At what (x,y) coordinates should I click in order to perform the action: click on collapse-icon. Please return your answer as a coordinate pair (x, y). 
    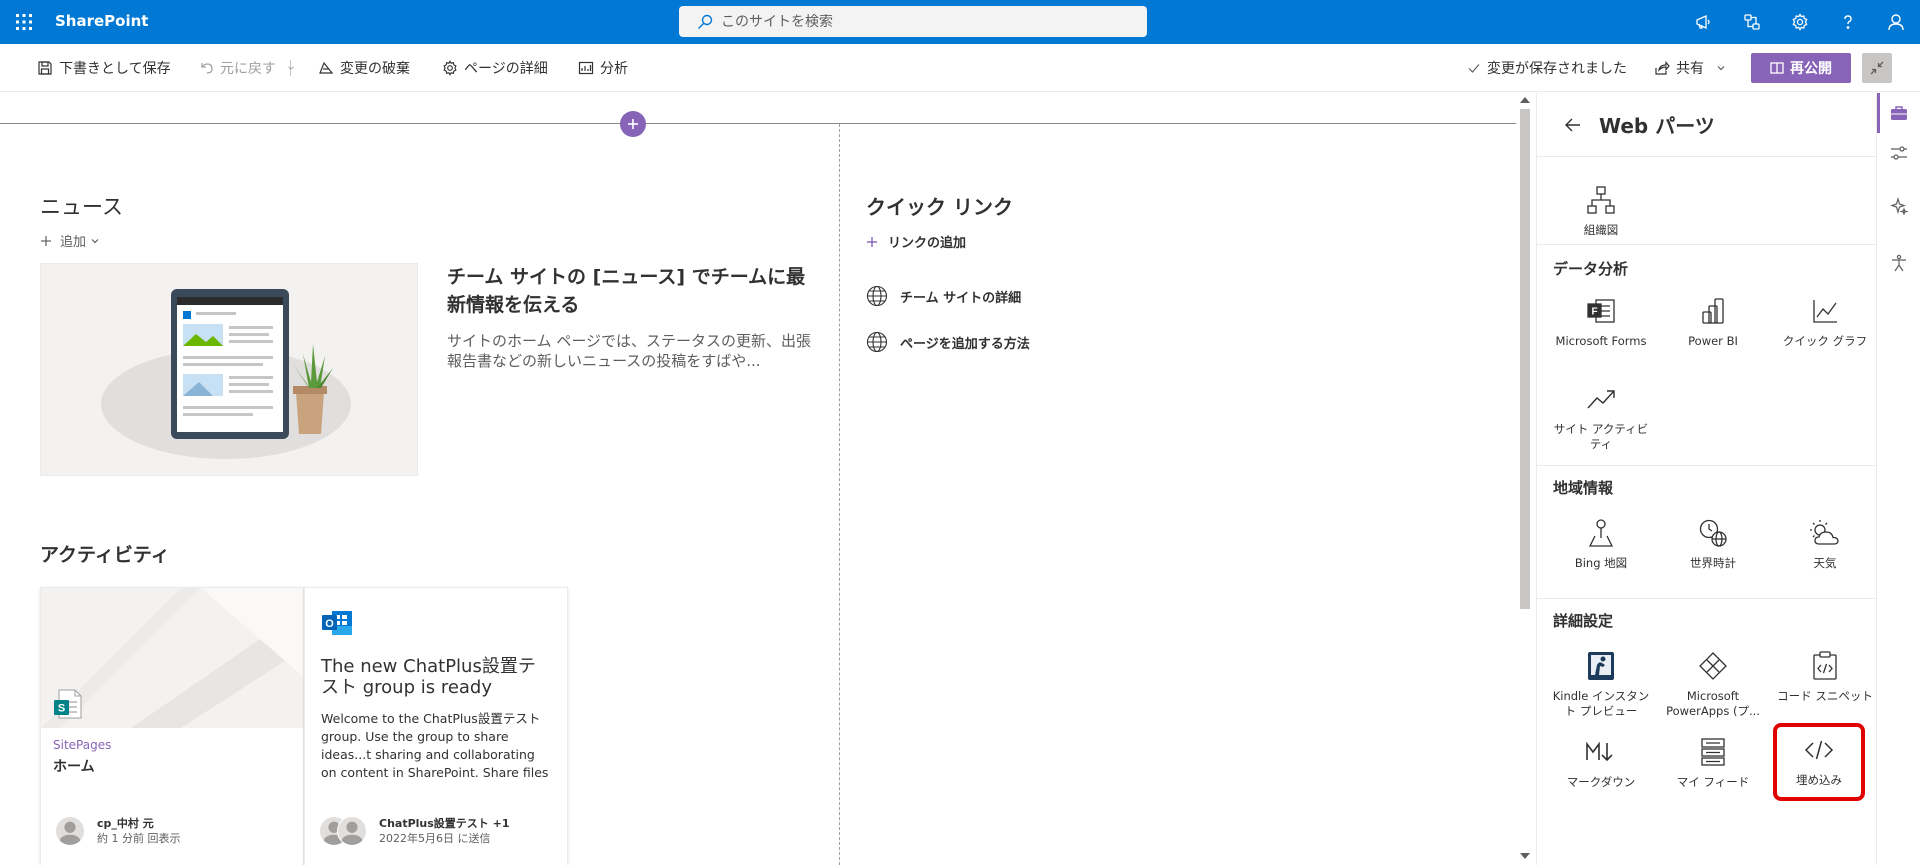
    Looking at the image, I should click on (1877, 68).